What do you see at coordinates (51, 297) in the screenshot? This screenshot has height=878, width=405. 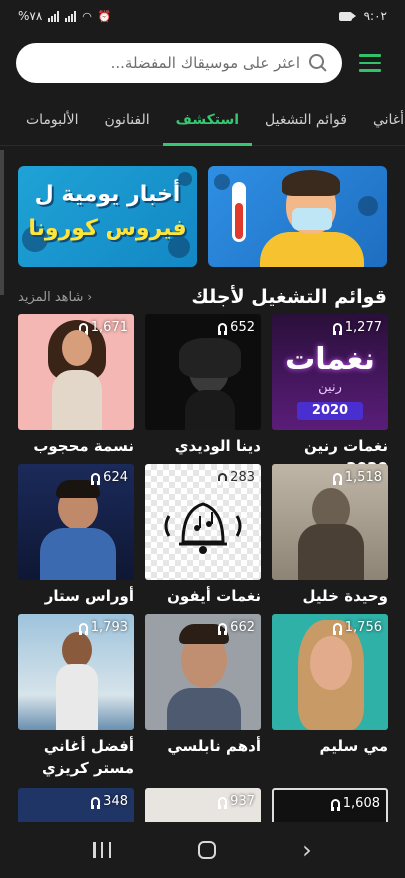 I see `see-more-label: شاهد المزيد` at bounding box center [51, 297].